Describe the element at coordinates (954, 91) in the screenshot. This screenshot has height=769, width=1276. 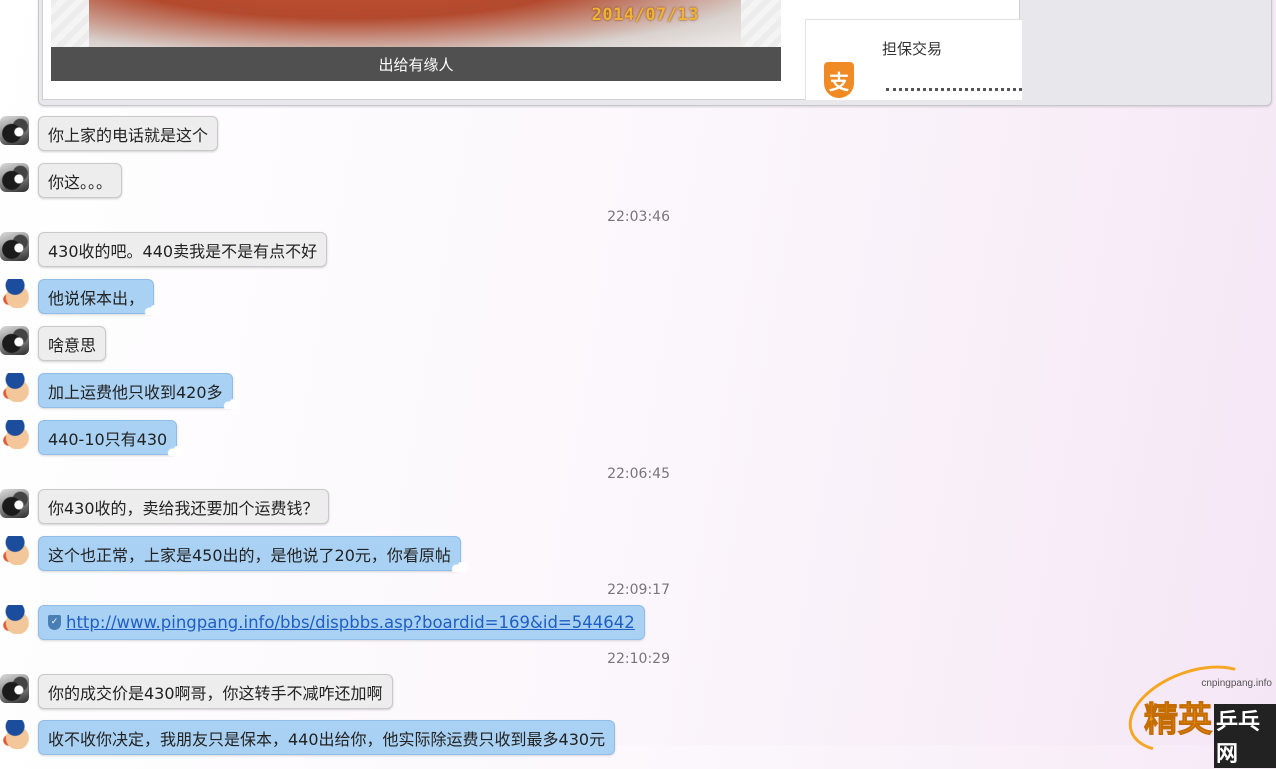
I see `guarantee-subtext-cutoff` at that location.